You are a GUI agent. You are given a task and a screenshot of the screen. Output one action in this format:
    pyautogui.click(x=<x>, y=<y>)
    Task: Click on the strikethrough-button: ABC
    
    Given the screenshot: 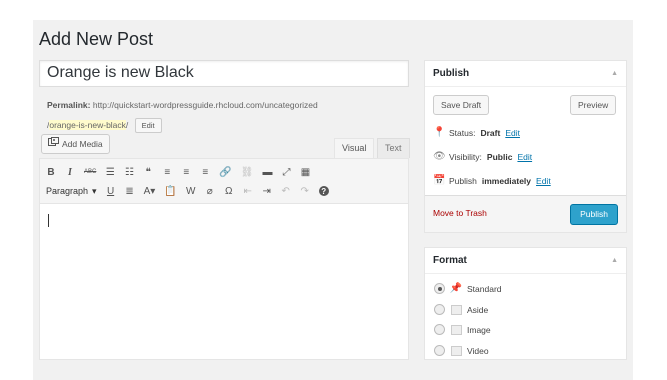 What is the action you would take?
    pyautogui.click(x=90, y=172)
    